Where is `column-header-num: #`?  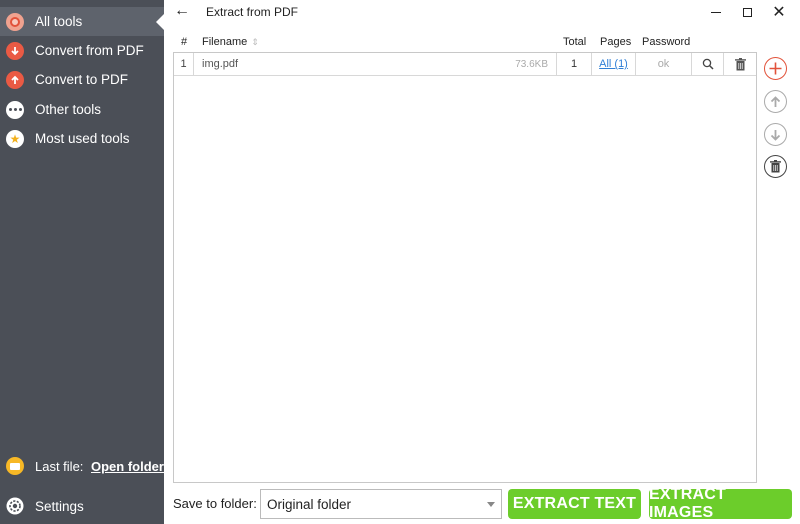
column-header-num: # is located at coordinates (184, 42).